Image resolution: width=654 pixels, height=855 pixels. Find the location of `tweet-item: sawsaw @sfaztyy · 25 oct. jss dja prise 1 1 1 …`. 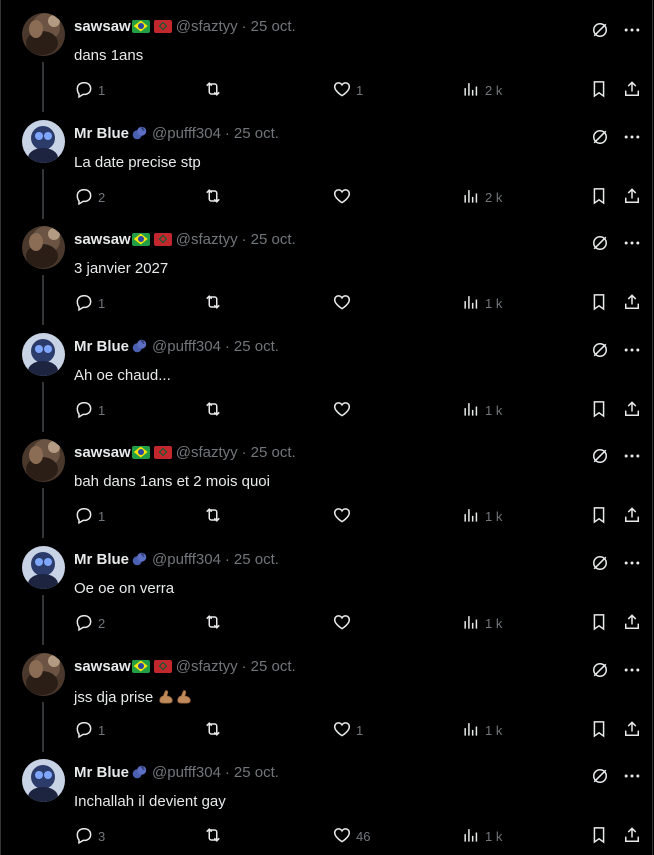

tweet-item: sawsaw @sfaztyy · 25 oct. jss dja prise 1 1 1 … is located at coordinates (327, 696).